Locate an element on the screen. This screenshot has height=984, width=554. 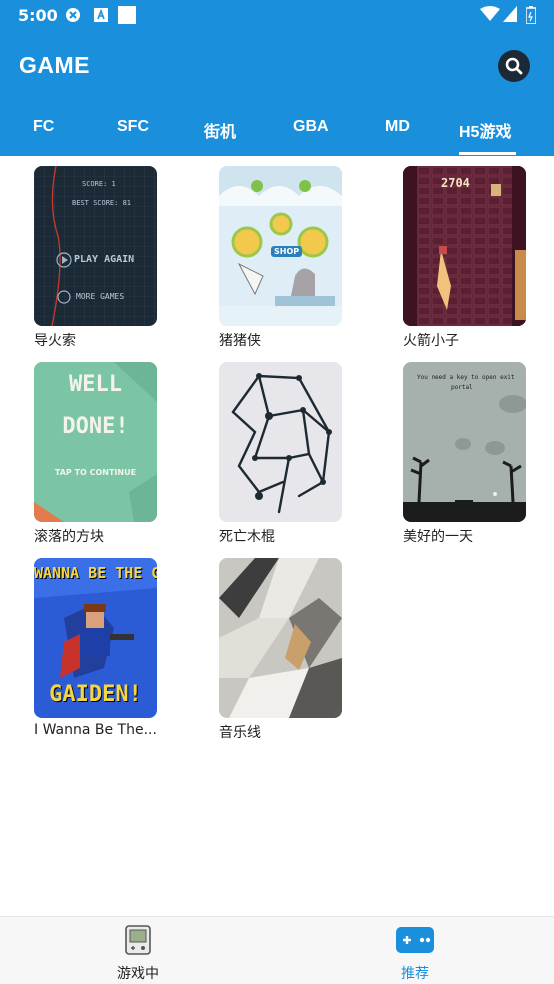
game-title: 火箭小子 is located at coordinates (431, 341).